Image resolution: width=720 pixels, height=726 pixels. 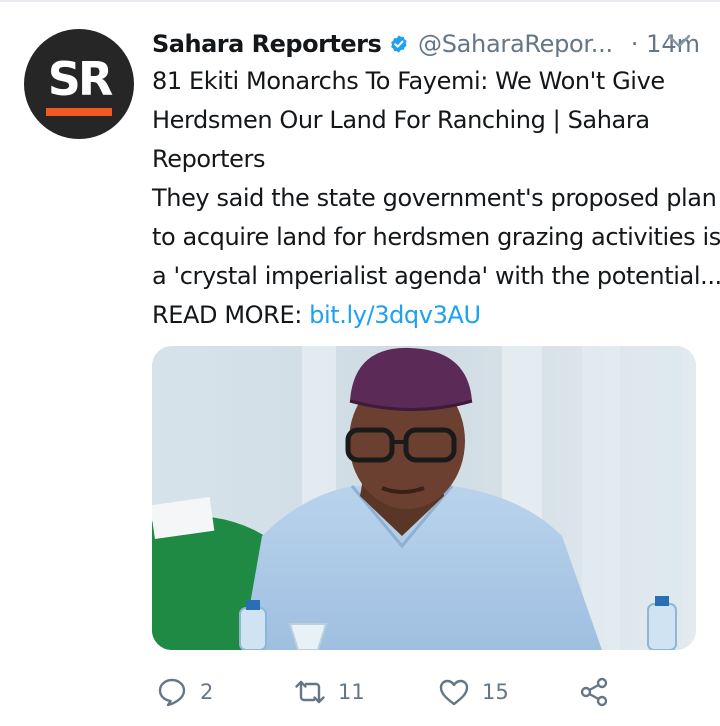 What do you see at coordinates (267, 44) in the screenshot?
I see `author-name: Sahara Reporters` at bounding box center [267, 44].